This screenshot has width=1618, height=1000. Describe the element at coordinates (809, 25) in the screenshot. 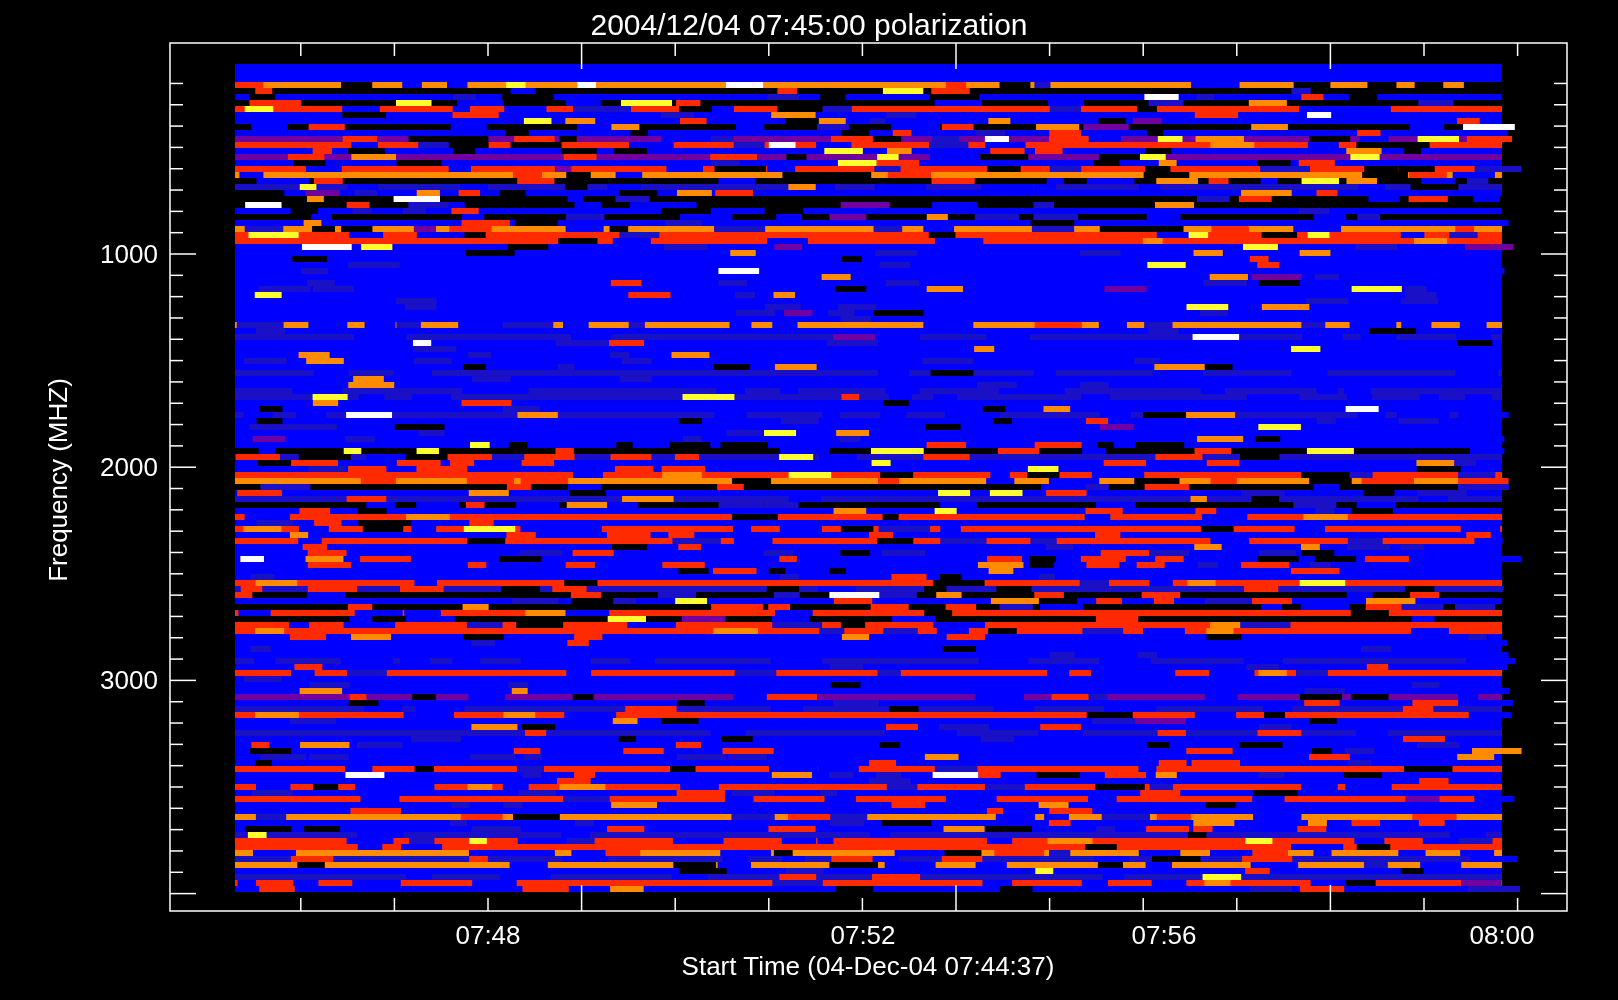

I see `plot-title: 2004/12/04 07:45:00 polarization` at that location.